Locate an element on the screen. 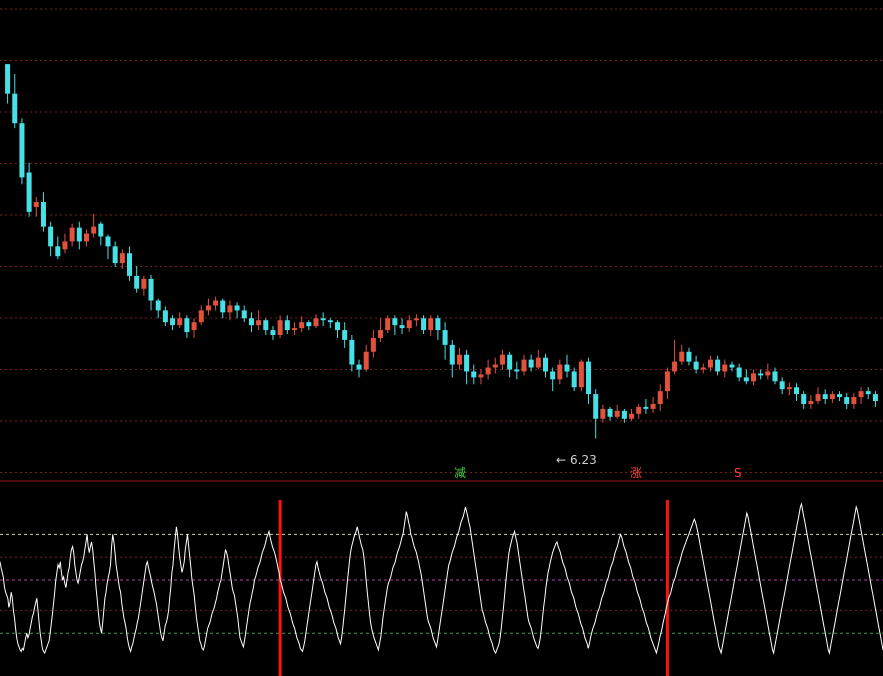 The height and width of the screenshot is (676, 883). up-marker: 涨 is located at coordinates (636, 472).